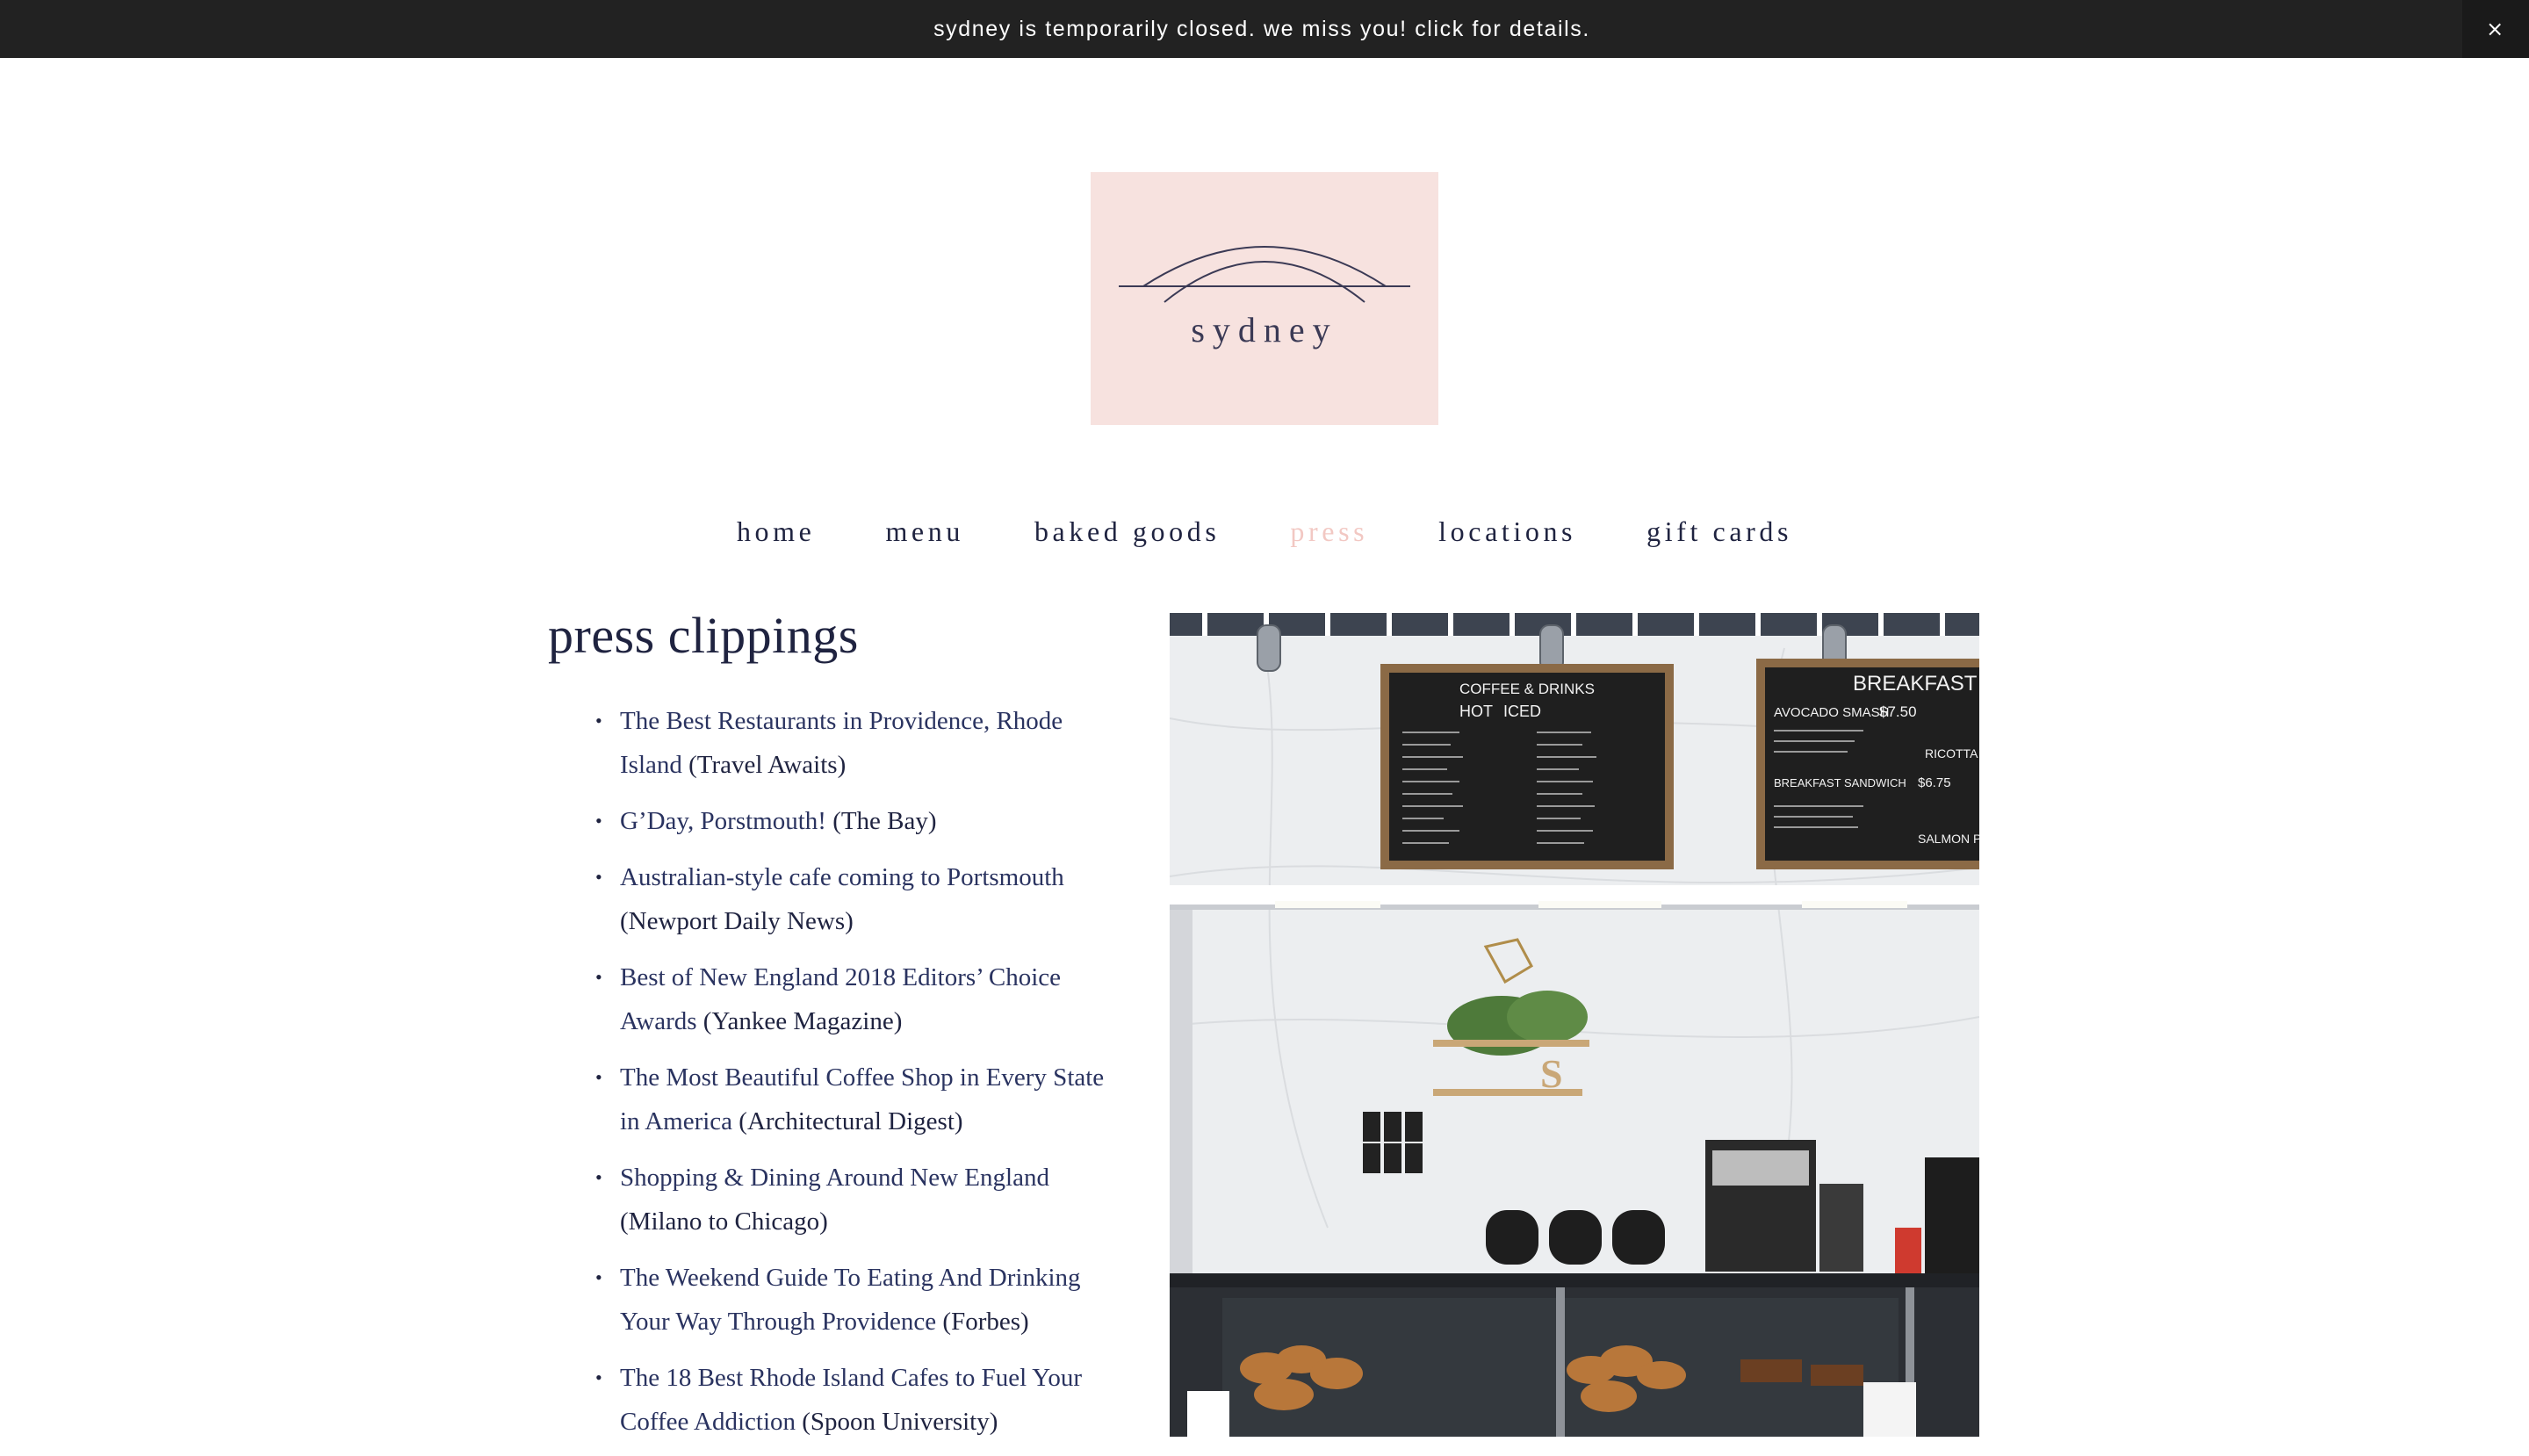  What do you see at coordinates (1840, 782) in the screenshot?
I see `menu-board-item: BREAKFAST SANDWICH` at bounding box center [1840, 782].